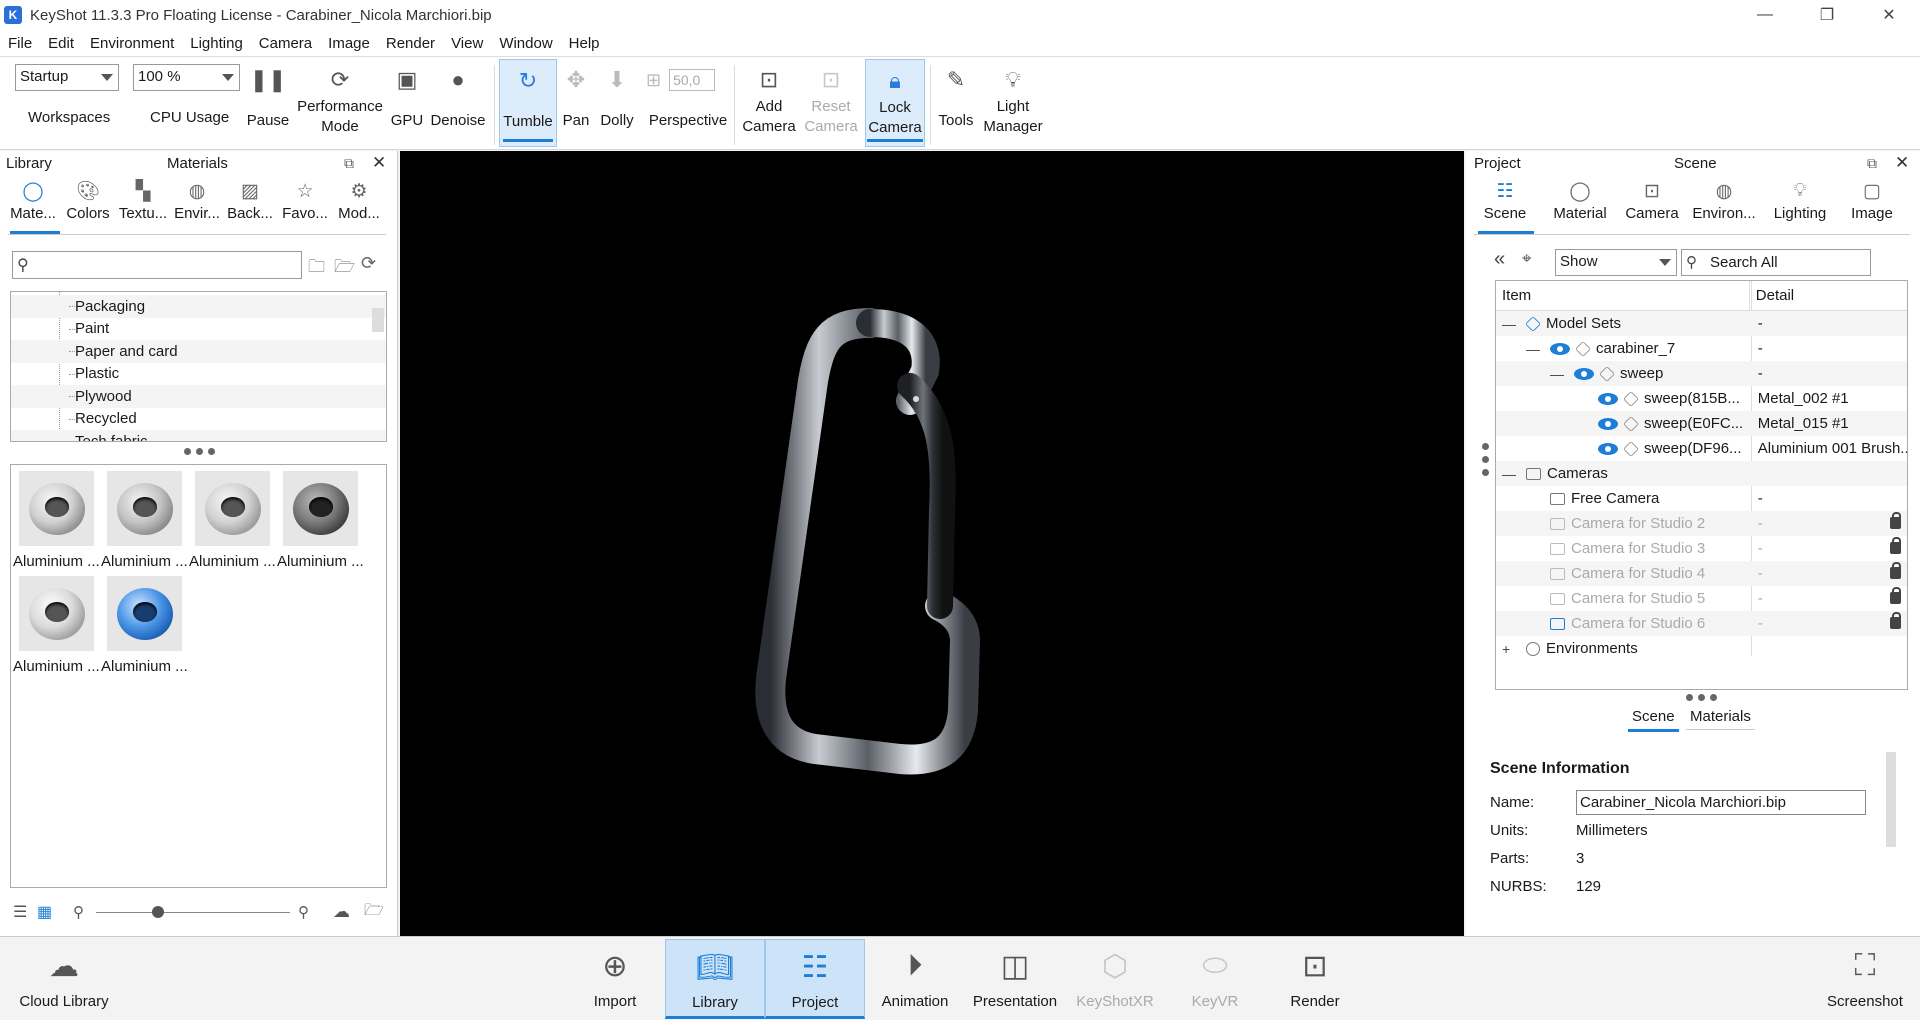  I want to click on keyvr-button: ⬭ KeyVR, so click(1215, 979).